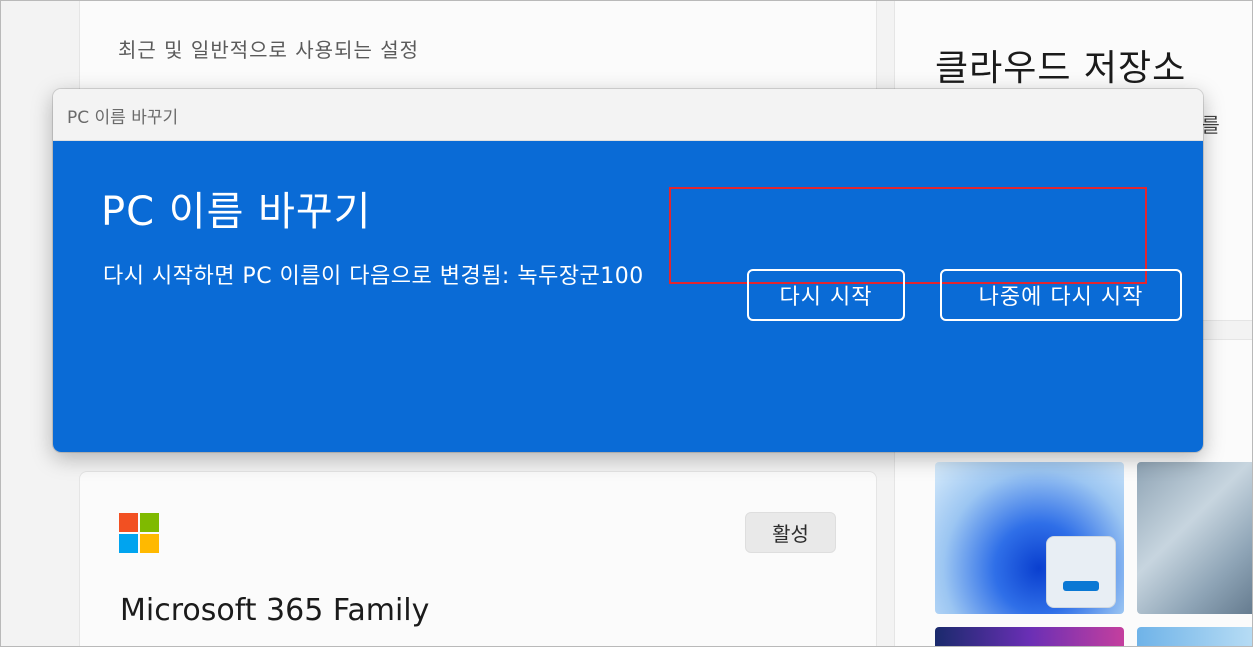 This screenshot has width=1253, height=647. Describe the element at coordinates (826, 295) in the screenshot. I see `restart-now-button: 다시 시작` at that location.